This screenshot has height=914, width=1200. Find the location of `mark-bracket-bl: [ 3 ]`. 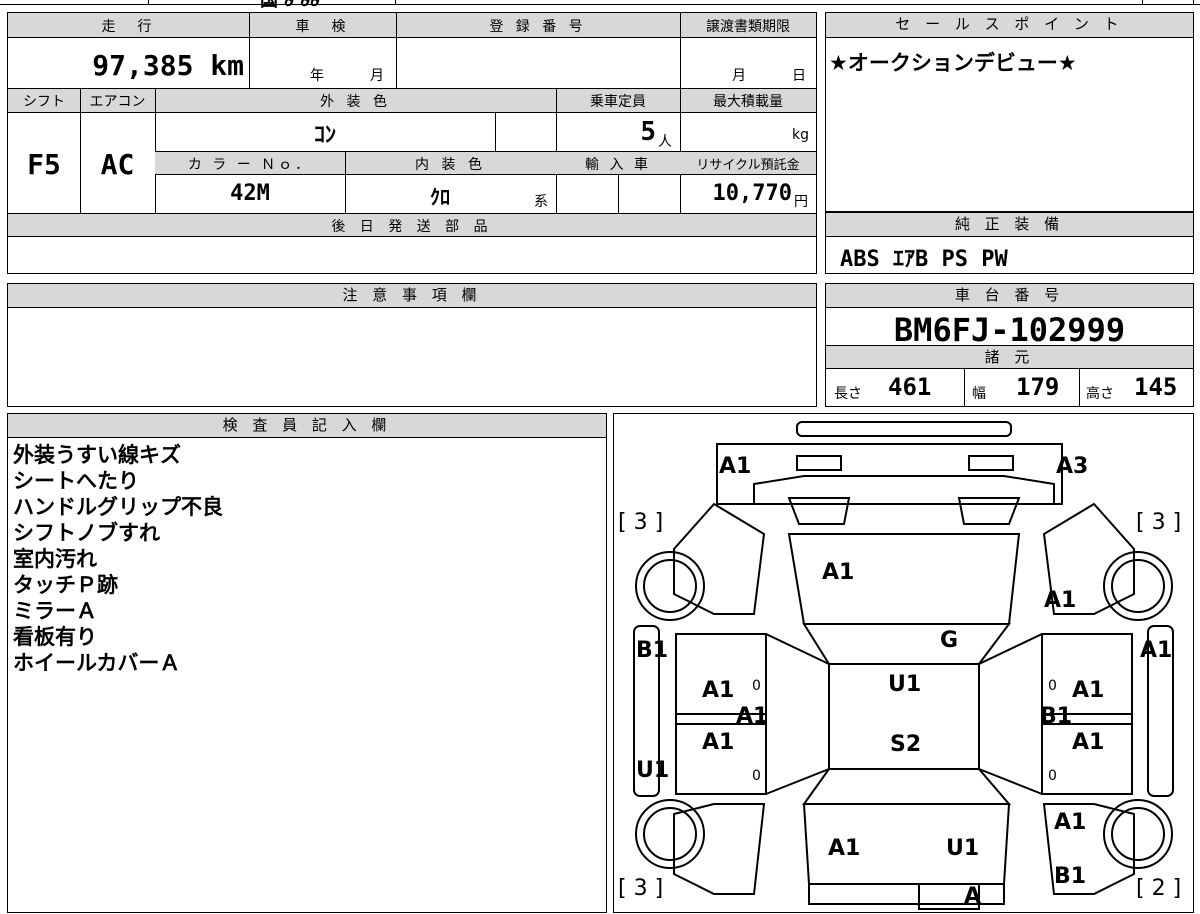

mark-bracket-bl: [ 3 ] is located at coordinates (641, 888).